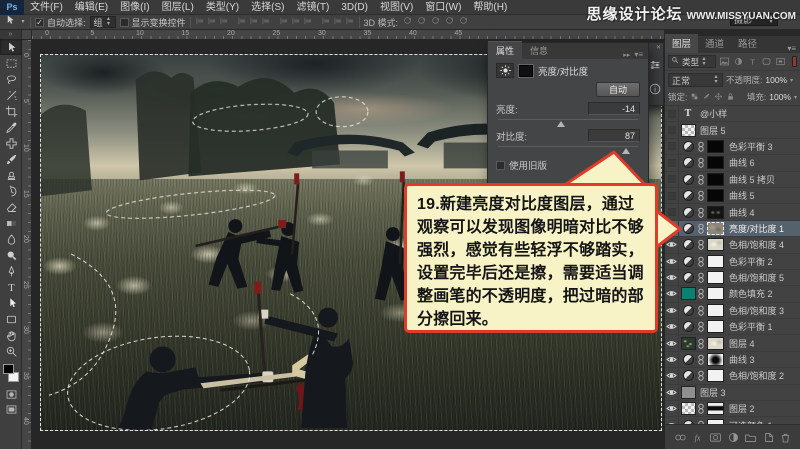 The image size is (800, 449). I want to click on layer-row-15: 图层 4, so click(732, 343).